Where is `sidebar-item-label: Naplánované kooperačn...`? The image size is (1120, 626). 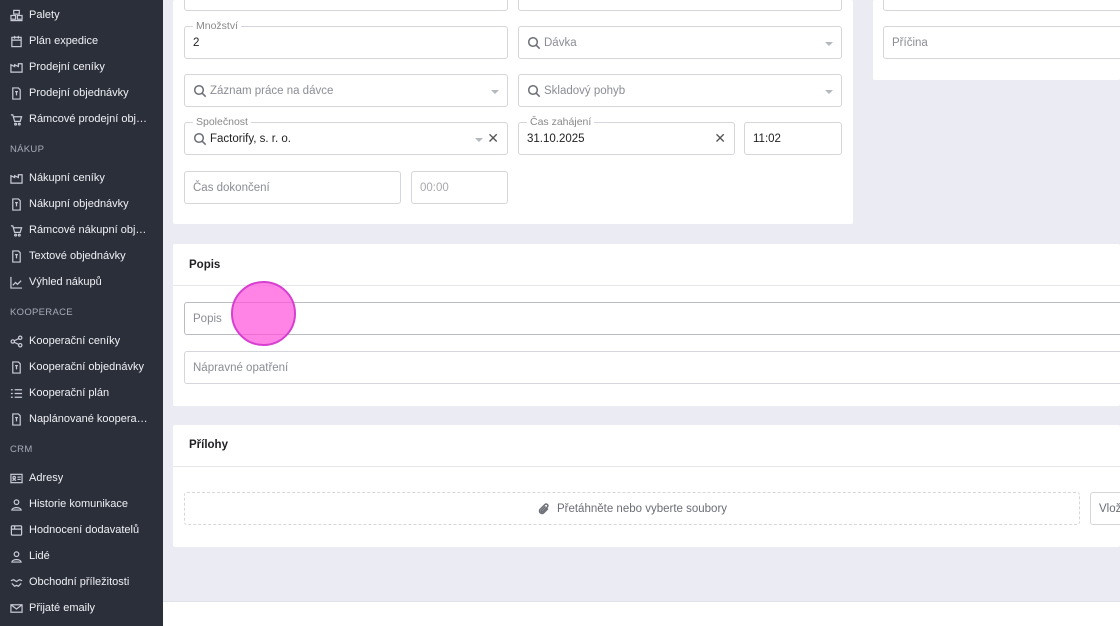
sidebar-item-label: Naplánované kooperačn... is located at coordinates (90, 419).